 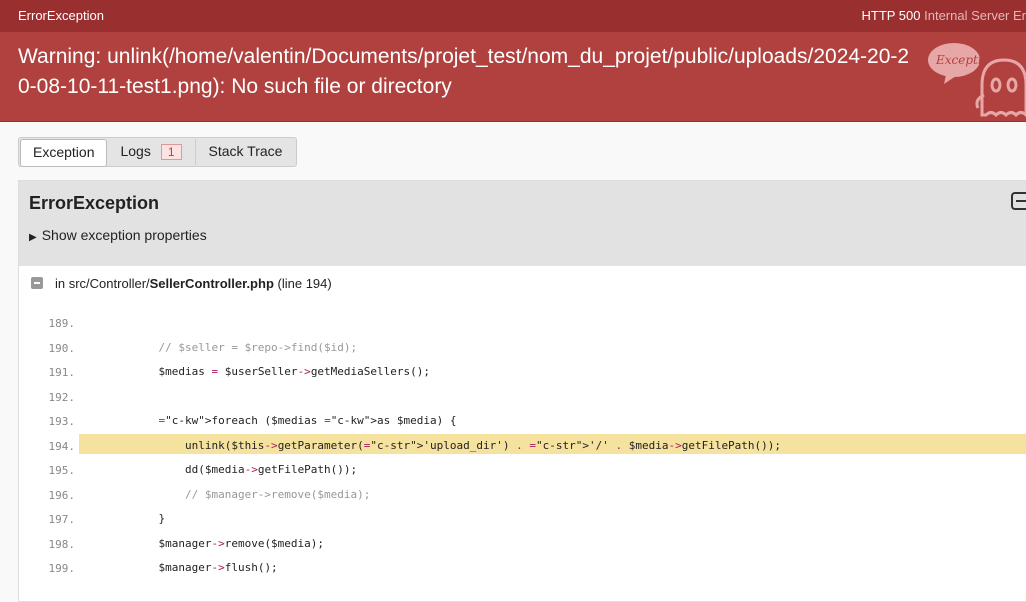 What do you see at coordinates (304, 283) in the screenshot?
I see `file-line-number: (line 194)` at bounding box center [304, 283].